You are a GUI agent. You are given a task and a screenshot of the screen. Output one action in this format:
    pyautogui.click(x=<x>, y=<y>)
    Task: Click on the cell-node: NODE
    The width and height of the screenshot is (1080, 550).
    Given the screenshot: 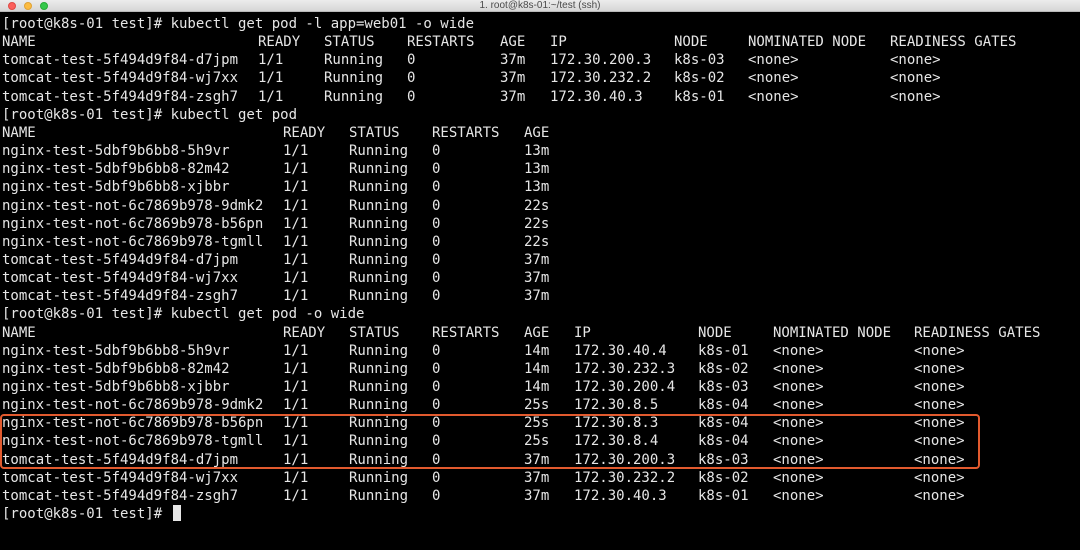 What is the action you would take?
    pyautogui.click(x=691, y=42)
    